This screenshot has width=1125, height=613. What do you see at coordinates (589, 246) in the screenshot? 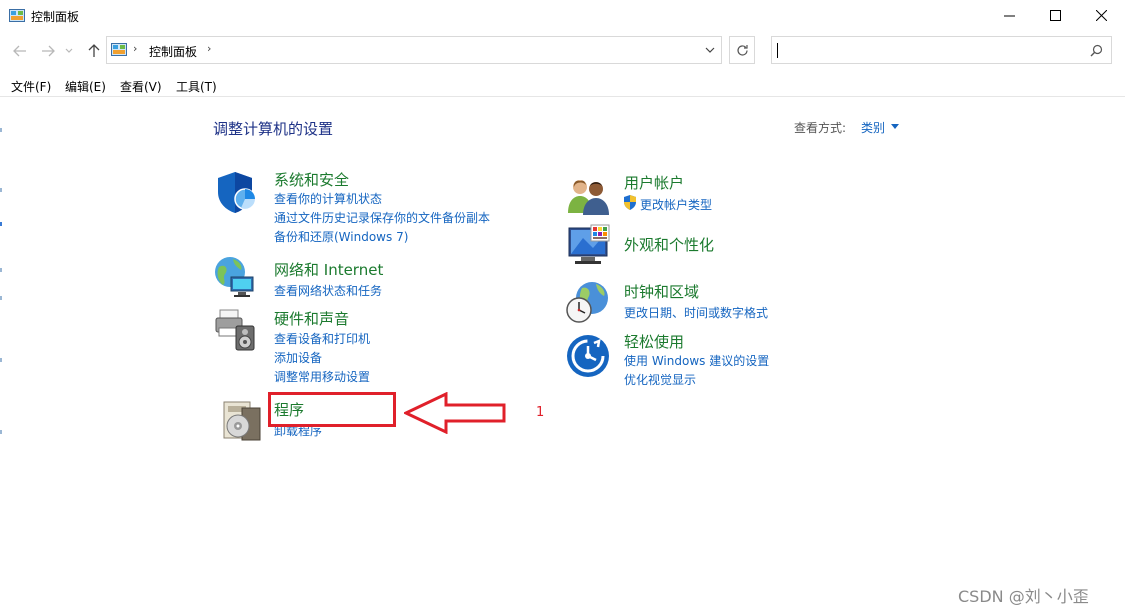
I see `monitor-palette-icon` at bounding box center [589, 246].